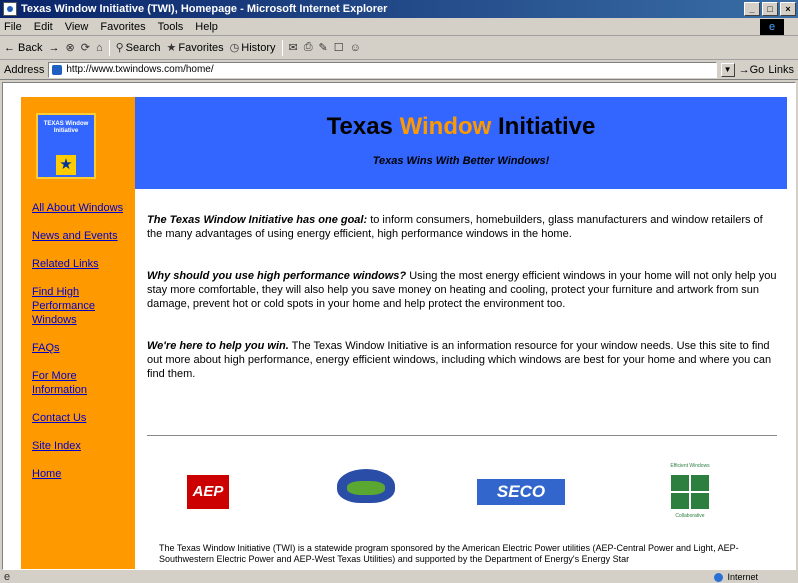  What do you see at coordinates (736, 577) in the screenshot?
I see `security-zone: Internet` at bounding box center [736, 577].